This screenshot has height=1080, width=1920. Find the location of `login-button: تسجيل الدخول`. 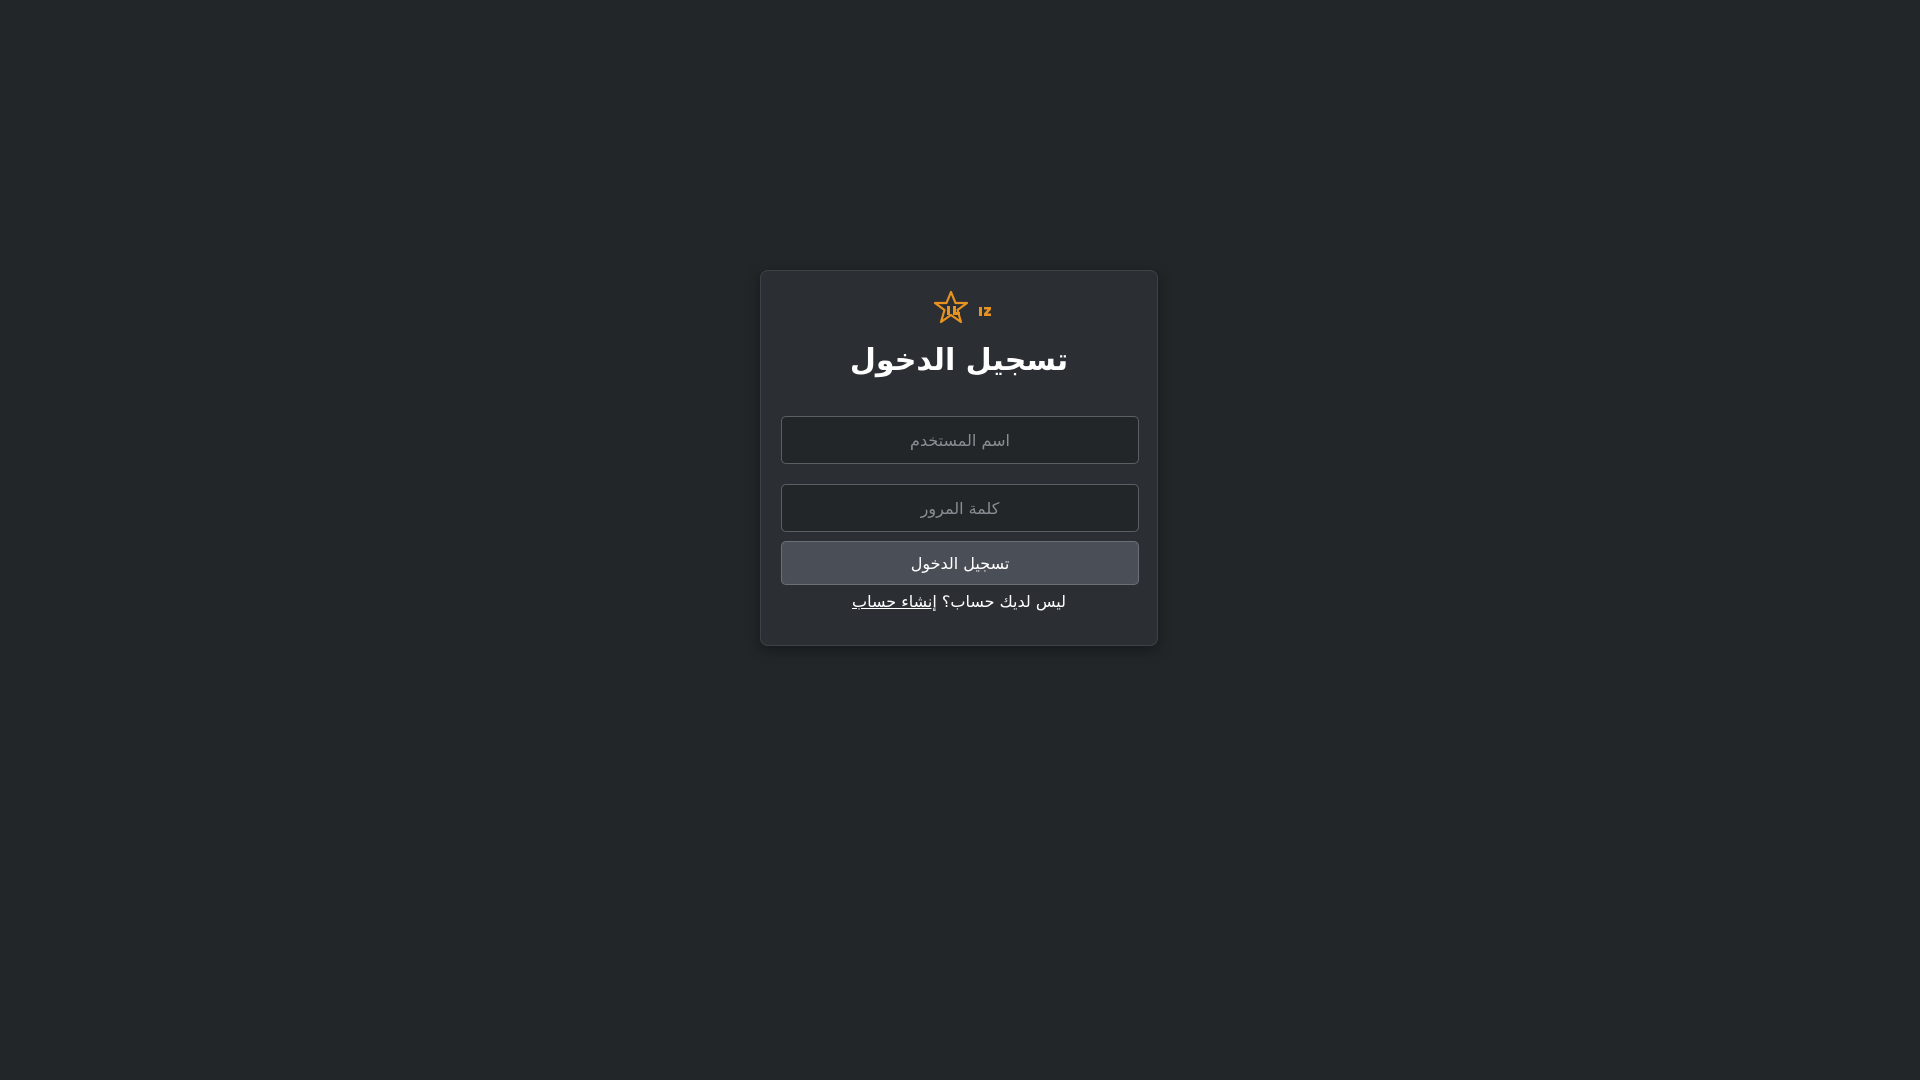

login-button: تسجيل الدخول is located at coordinates (960, 563).